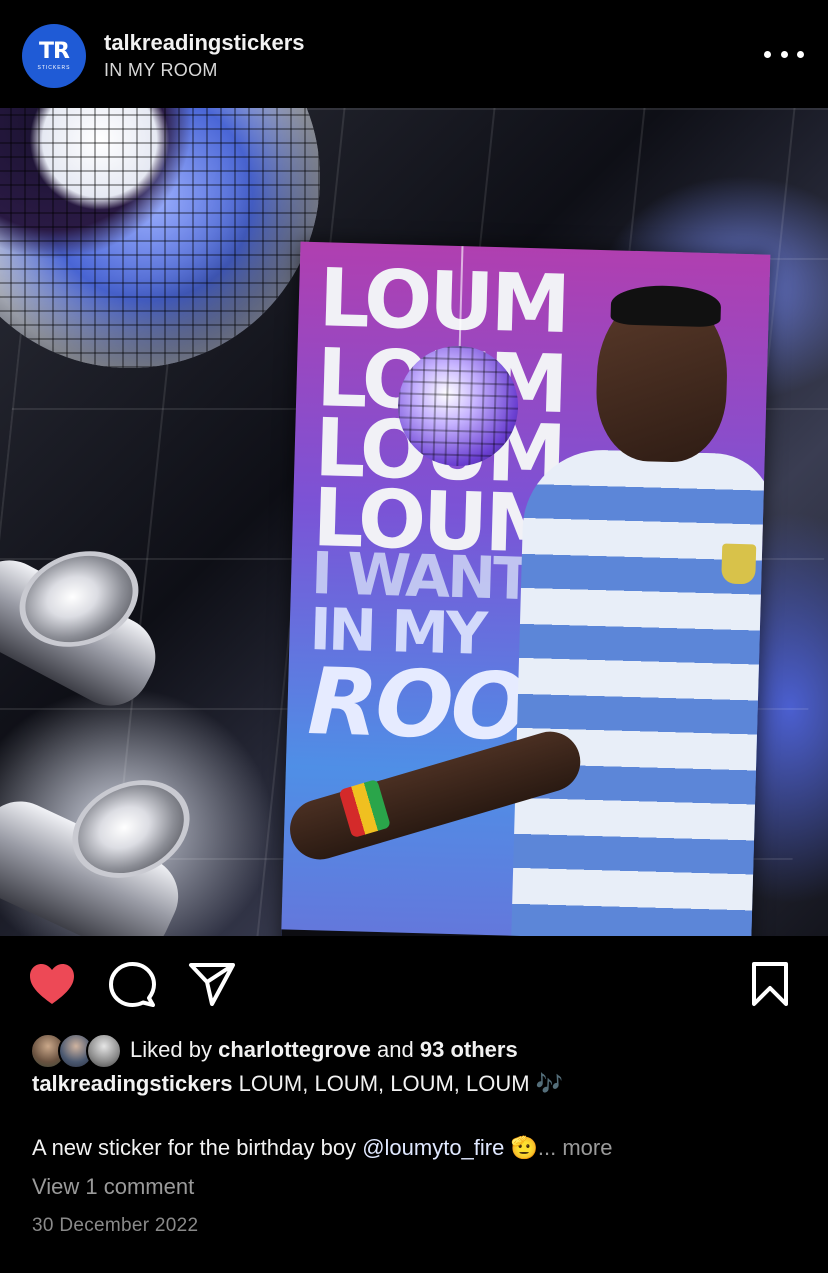 The image size is (828, 1273). I want to click on caption-mention-link: @loumyto_fire, so click(433, 1147).